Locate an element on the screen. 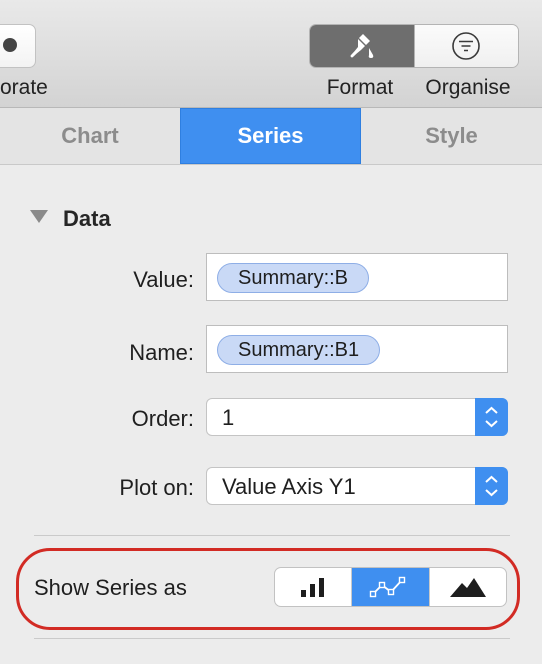 The width and height of the screenshot is (542, 664). tab-series: Series is located at coordinates (270, 136).